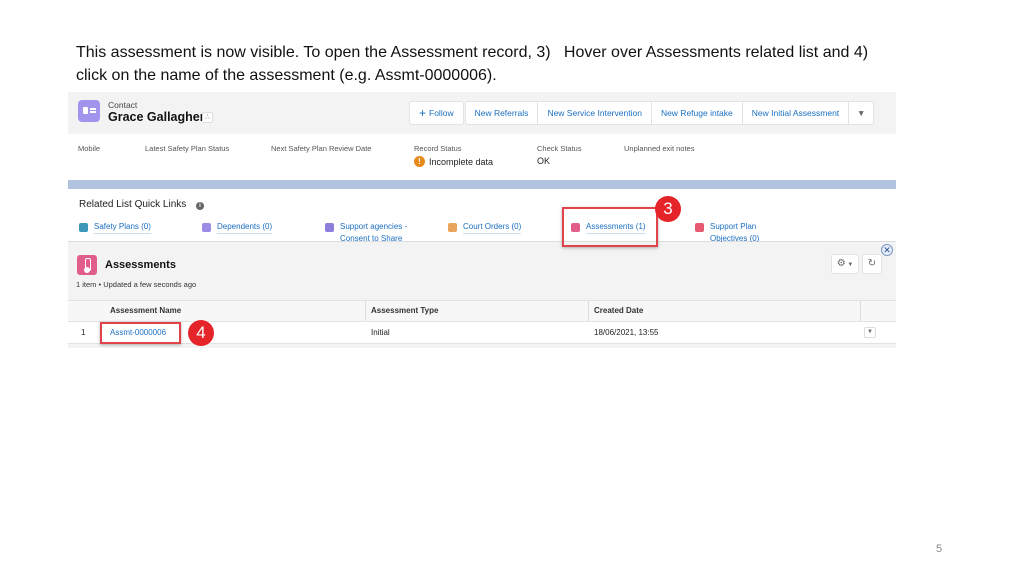 The height and width of the screenshot is (576, 1024). I want to click on new-initial-assessment-button: New Initial Assessment, so click(795, 113).